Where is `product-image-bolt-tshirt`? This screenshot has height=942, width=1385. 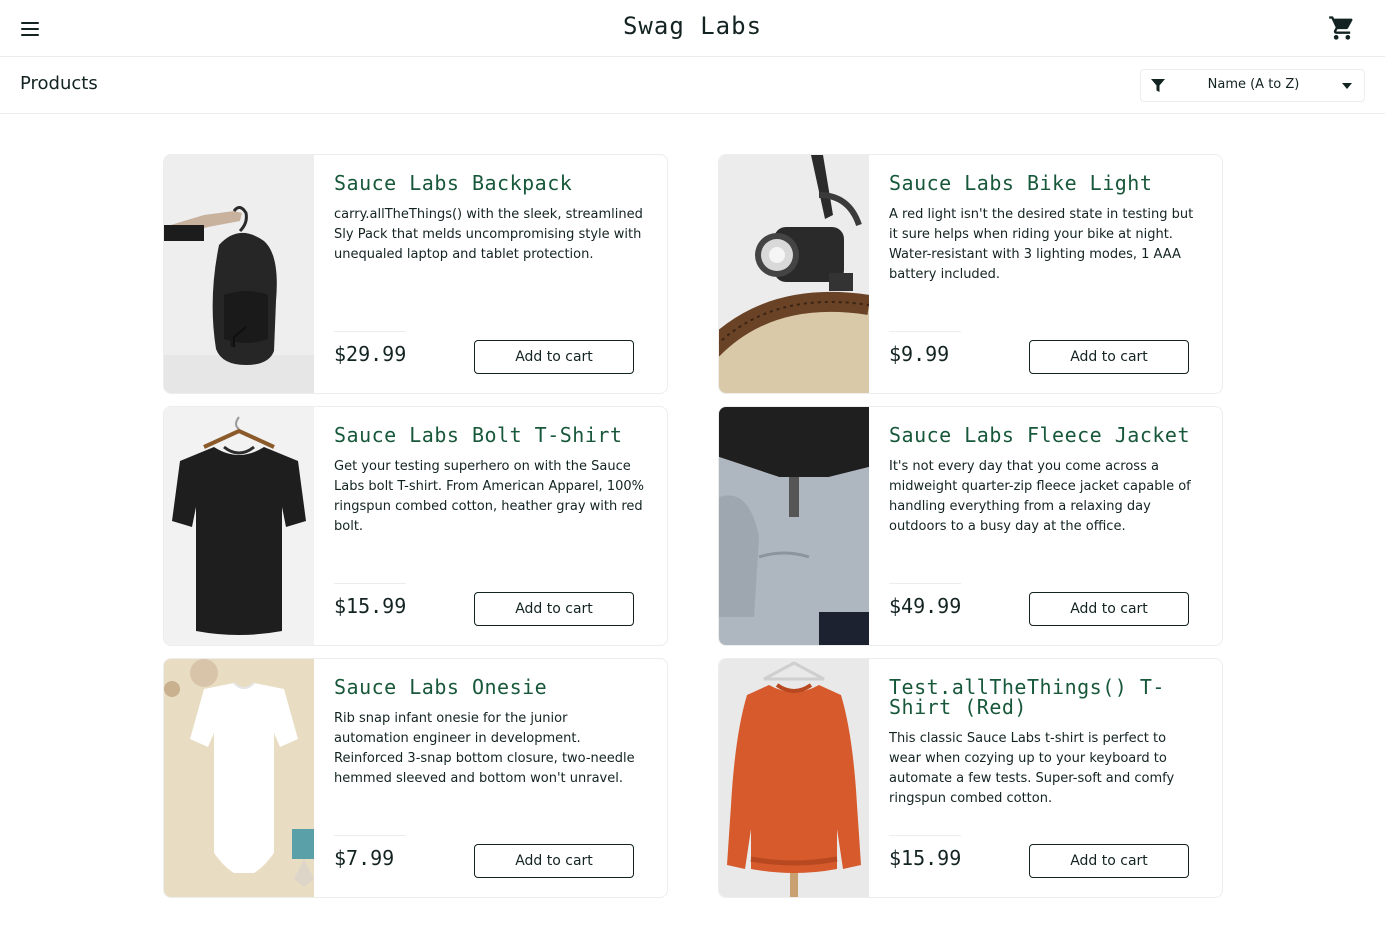
product-image-bolt-tshirt is located at coordinates (239, 526).